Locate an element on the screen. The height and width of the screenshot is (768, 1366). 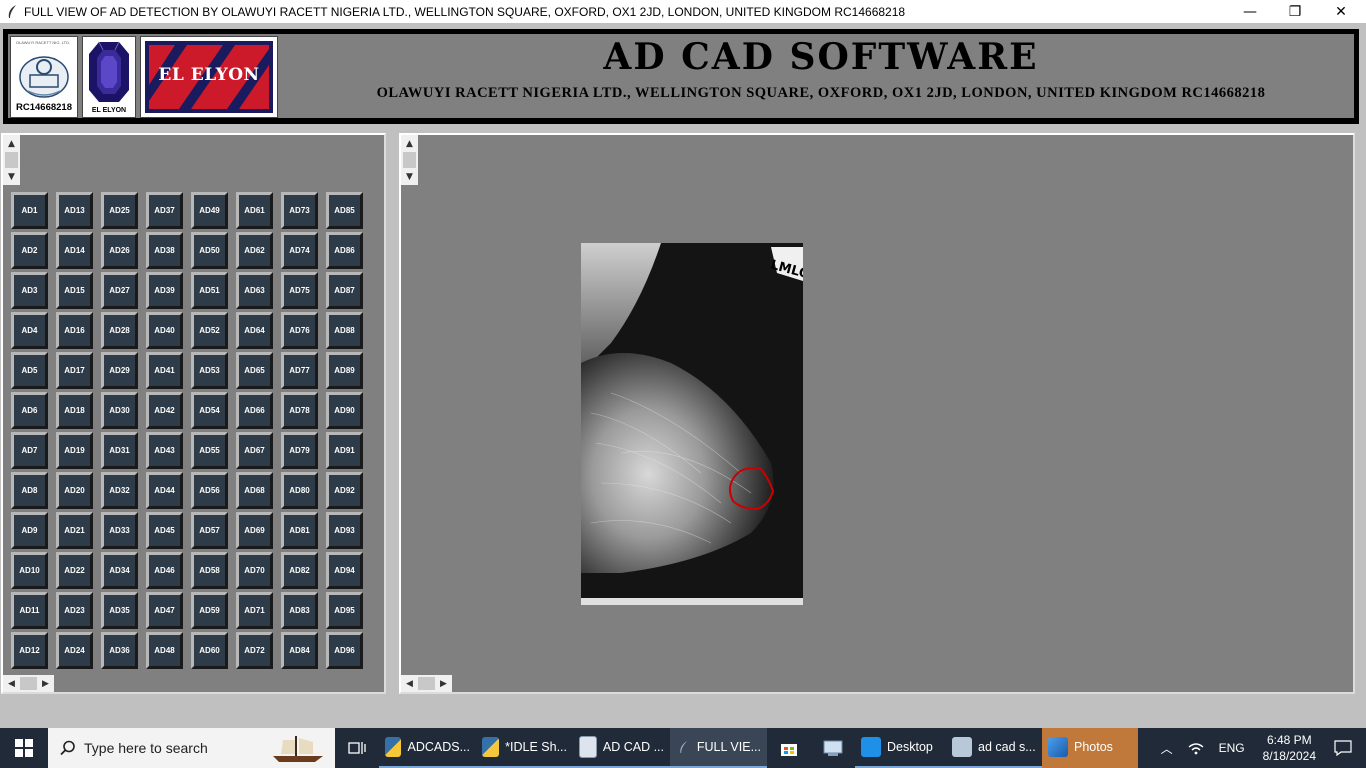
ad-button: AD19 is located at coordinates (74, 450).